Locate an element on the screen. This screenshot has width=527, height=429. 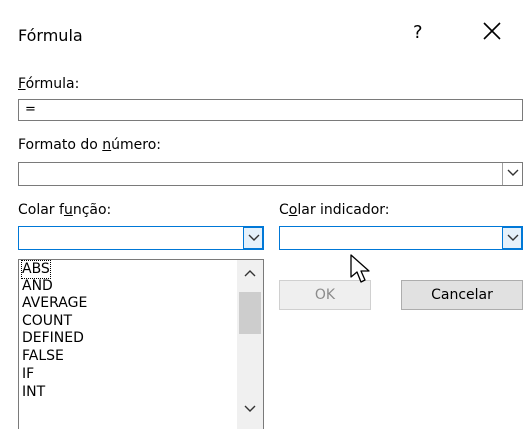
scroll-thumb is located at coordinates (250, 313).